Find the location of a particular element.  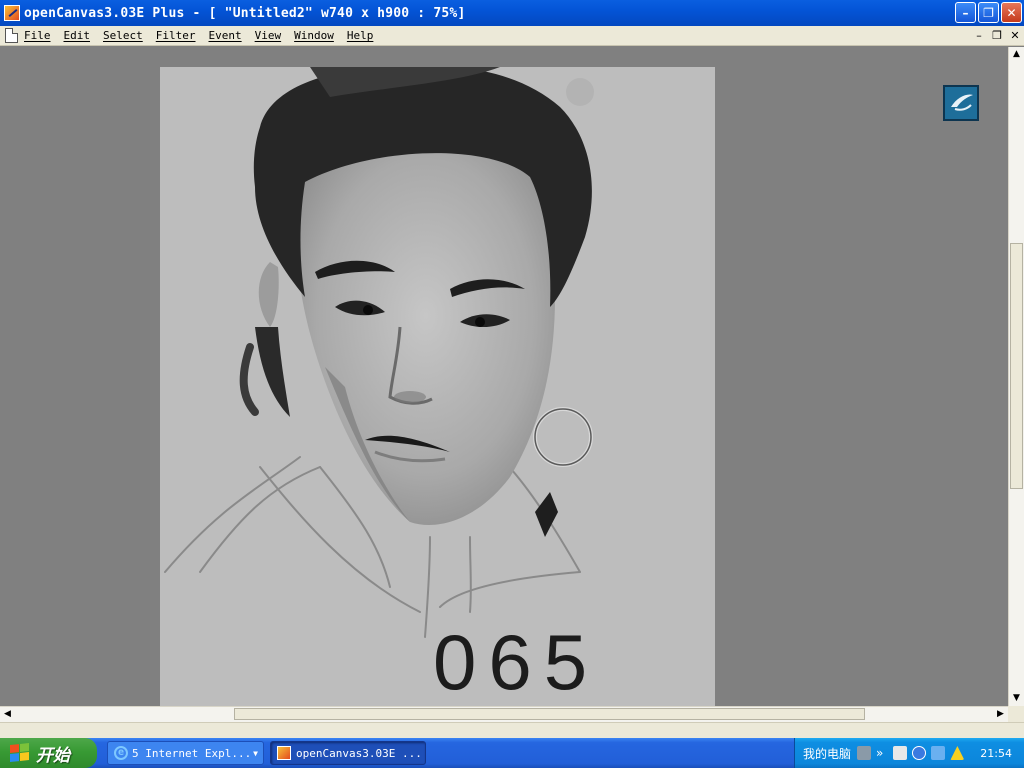

document-minimize-button: – is located at coordinates (979, 36).